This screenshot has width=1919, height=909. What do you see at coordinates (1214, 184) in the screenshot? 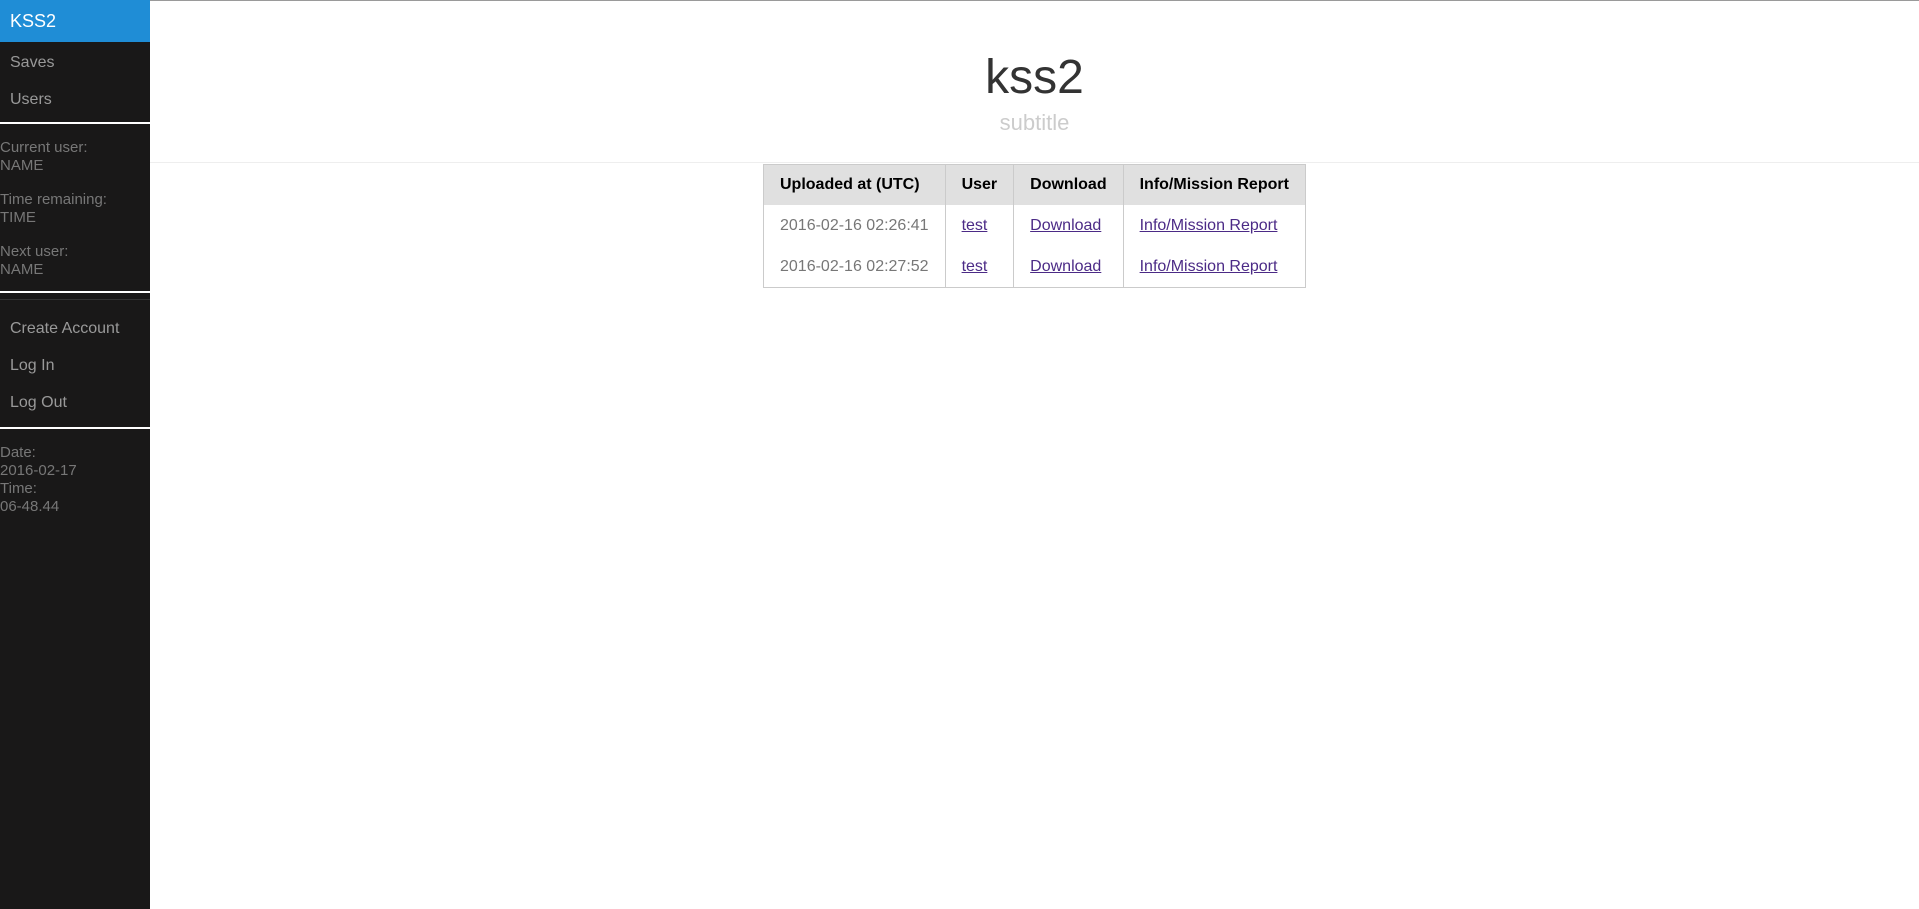
I see `column-header-report: Info/Mission Report` at bounding box center [1214, 184].